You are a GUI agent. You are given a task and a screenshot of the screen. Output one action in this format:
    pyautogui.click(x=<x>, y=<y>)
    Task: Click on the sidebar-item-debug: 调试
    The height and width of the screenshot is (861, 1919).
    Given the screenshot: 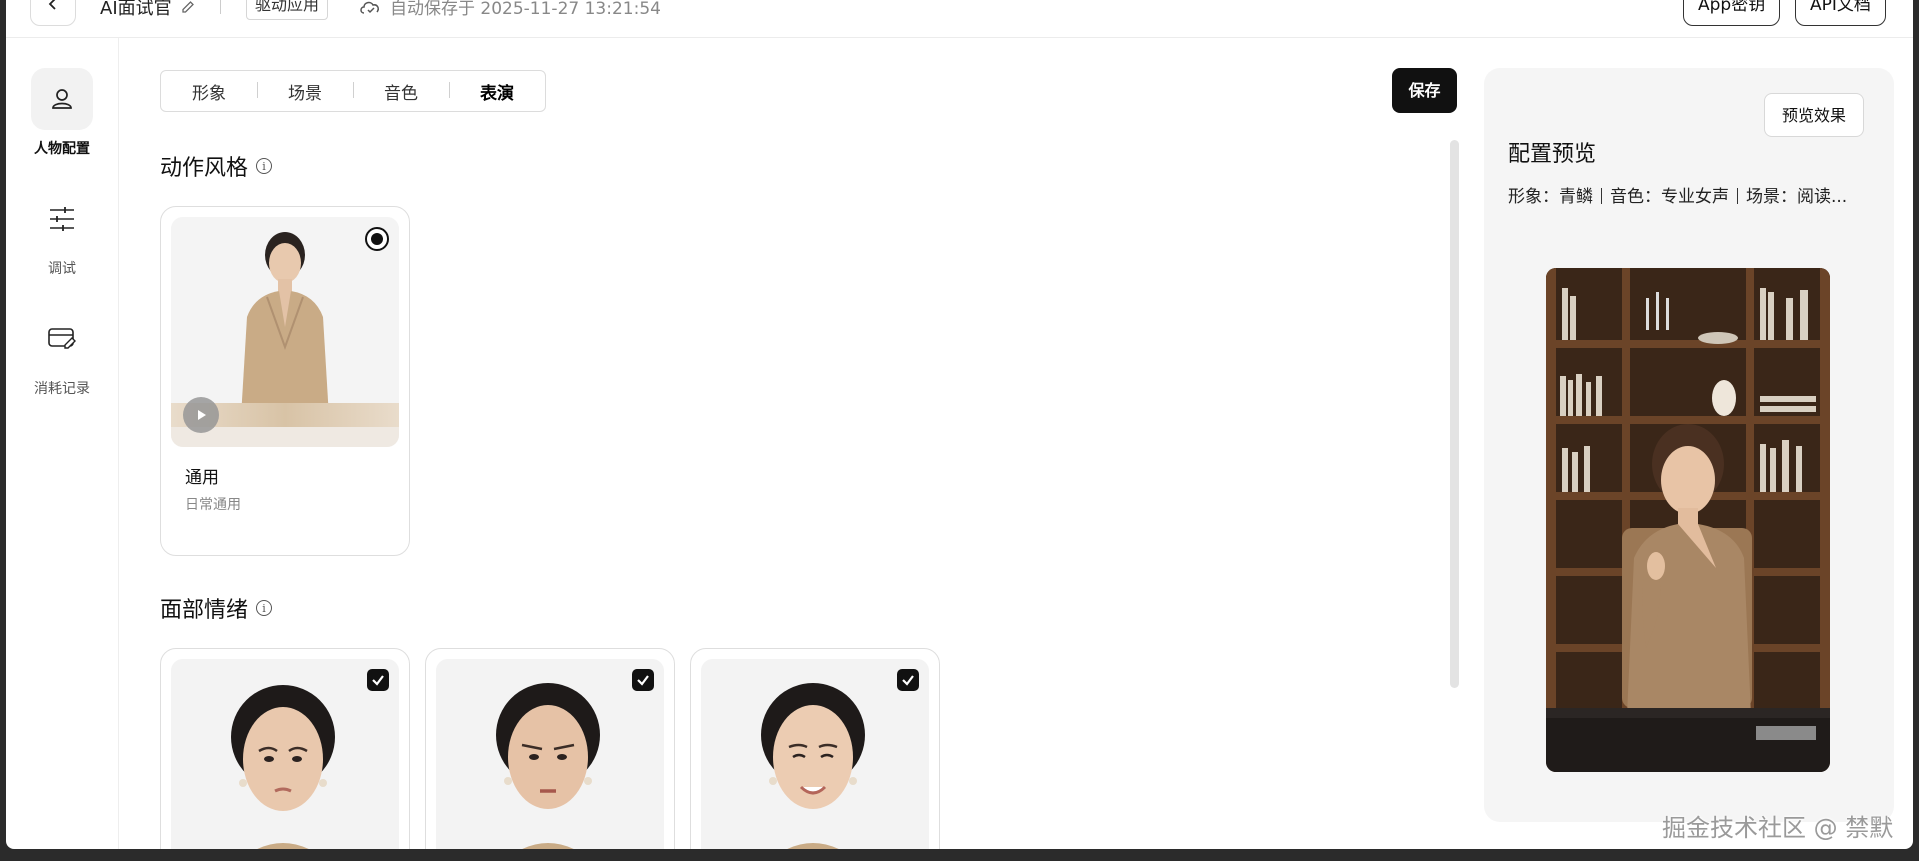 What is the action you would take?
    pyautogui.click(x=62, y=233)
    